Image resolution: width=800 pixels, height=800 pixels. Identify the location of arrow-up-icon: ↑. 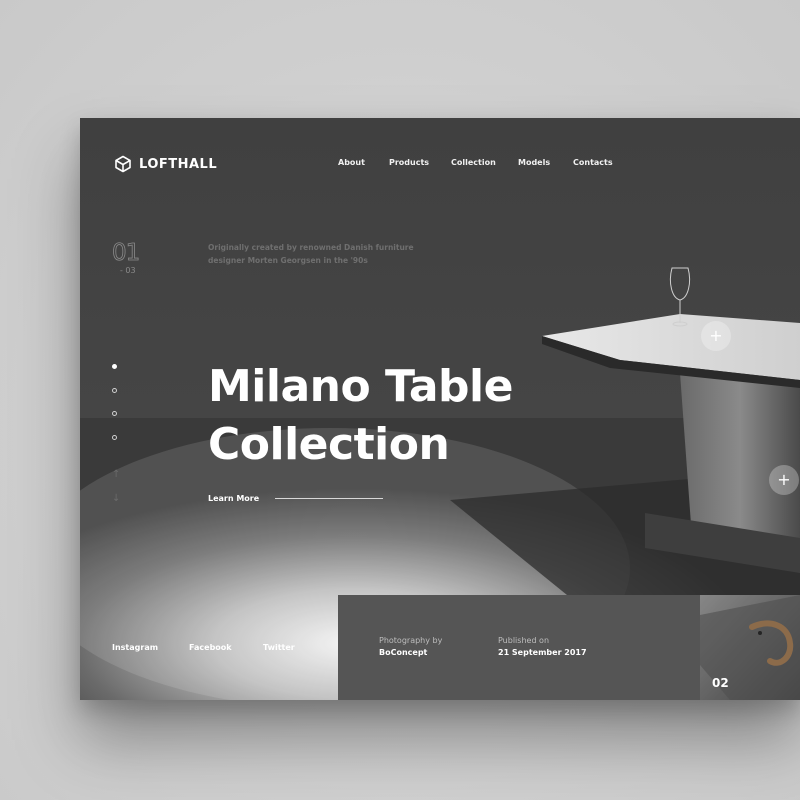
(116, 475).